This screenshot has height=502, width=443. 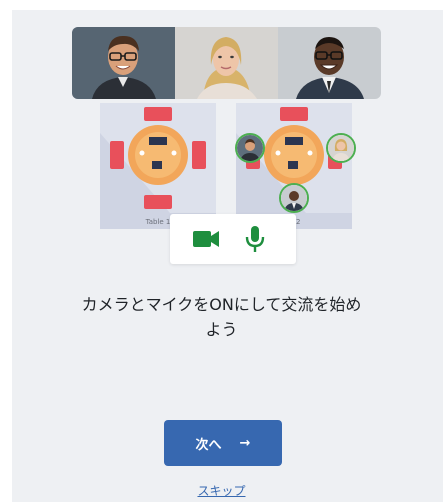 I want to click on onboarding-message: カメラとマイクをONにして交流を始め よう, so click(x=221, y=317).